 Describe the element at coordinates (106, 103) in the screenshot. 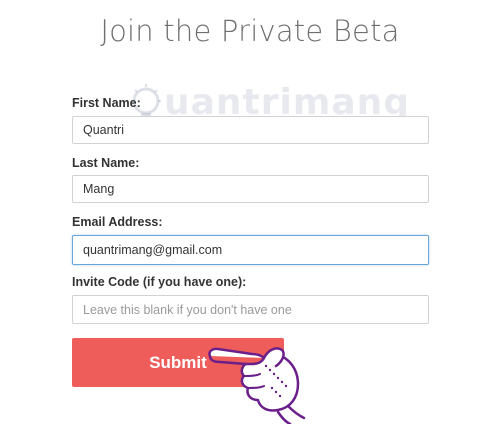

I see `first-name-label: First Name:` at that location.